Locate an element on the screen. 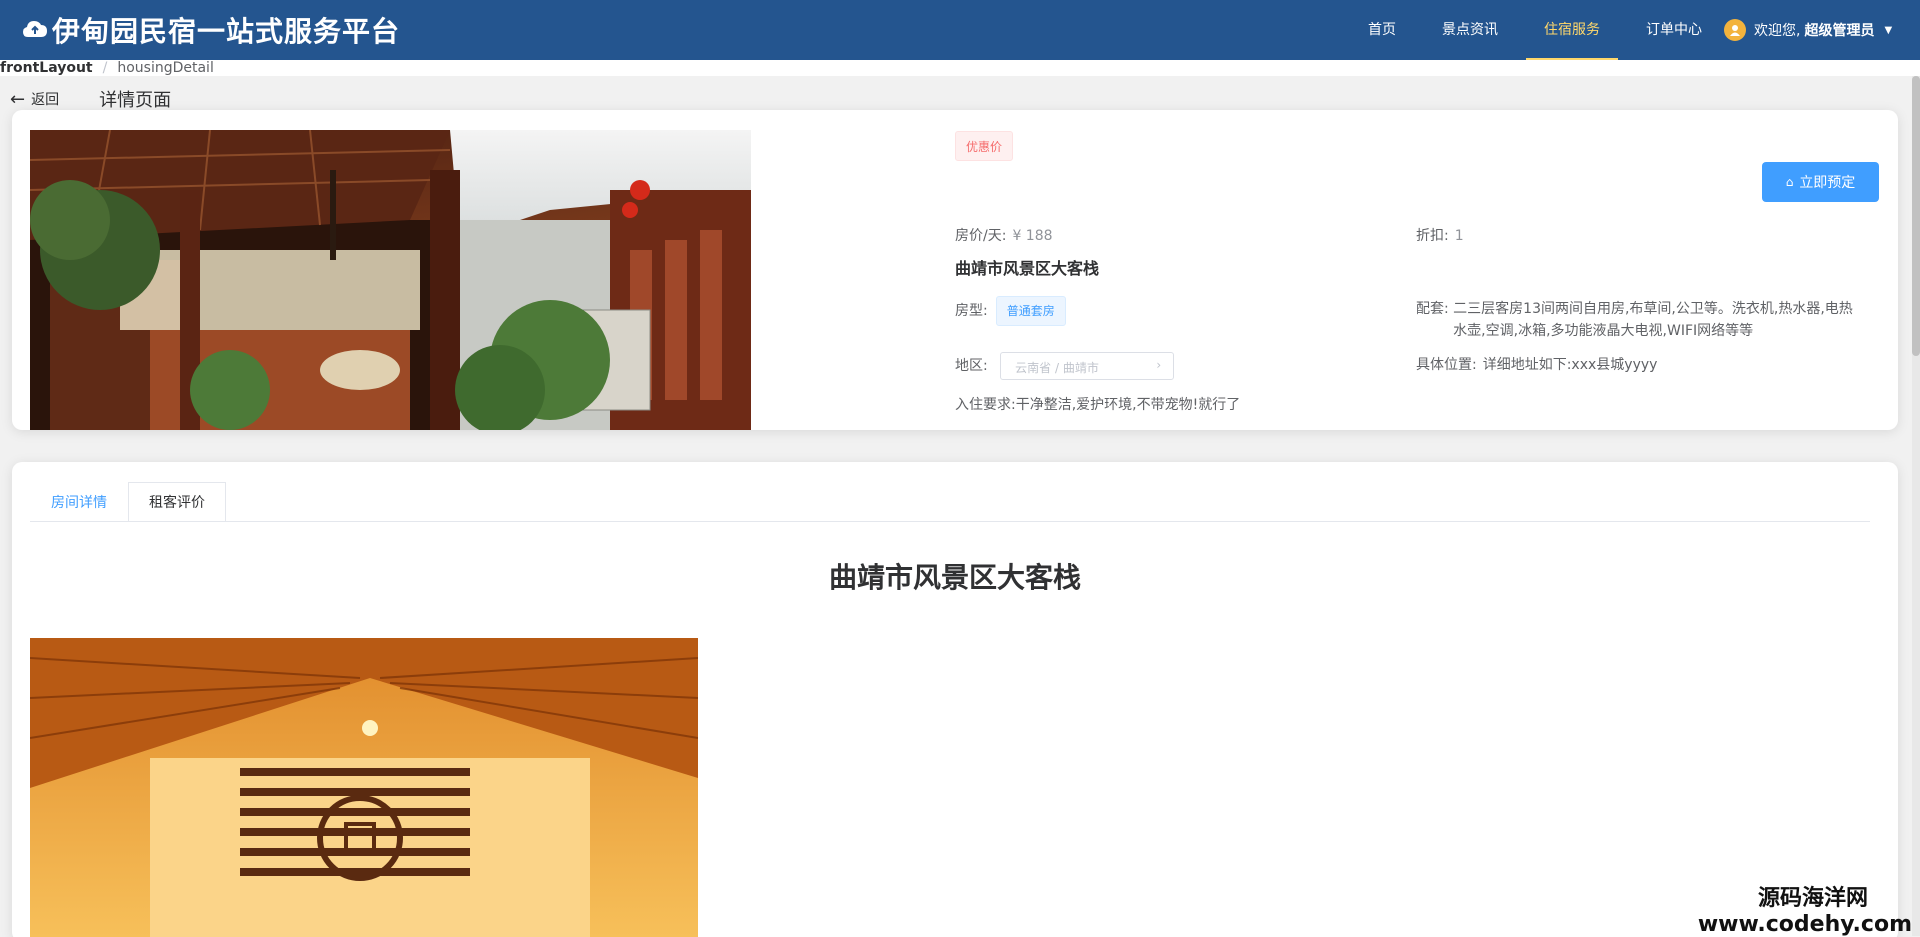 Image resolution: width=1920 pixels, height=937 pixels. avatar is located at coordinates (1735, 30).